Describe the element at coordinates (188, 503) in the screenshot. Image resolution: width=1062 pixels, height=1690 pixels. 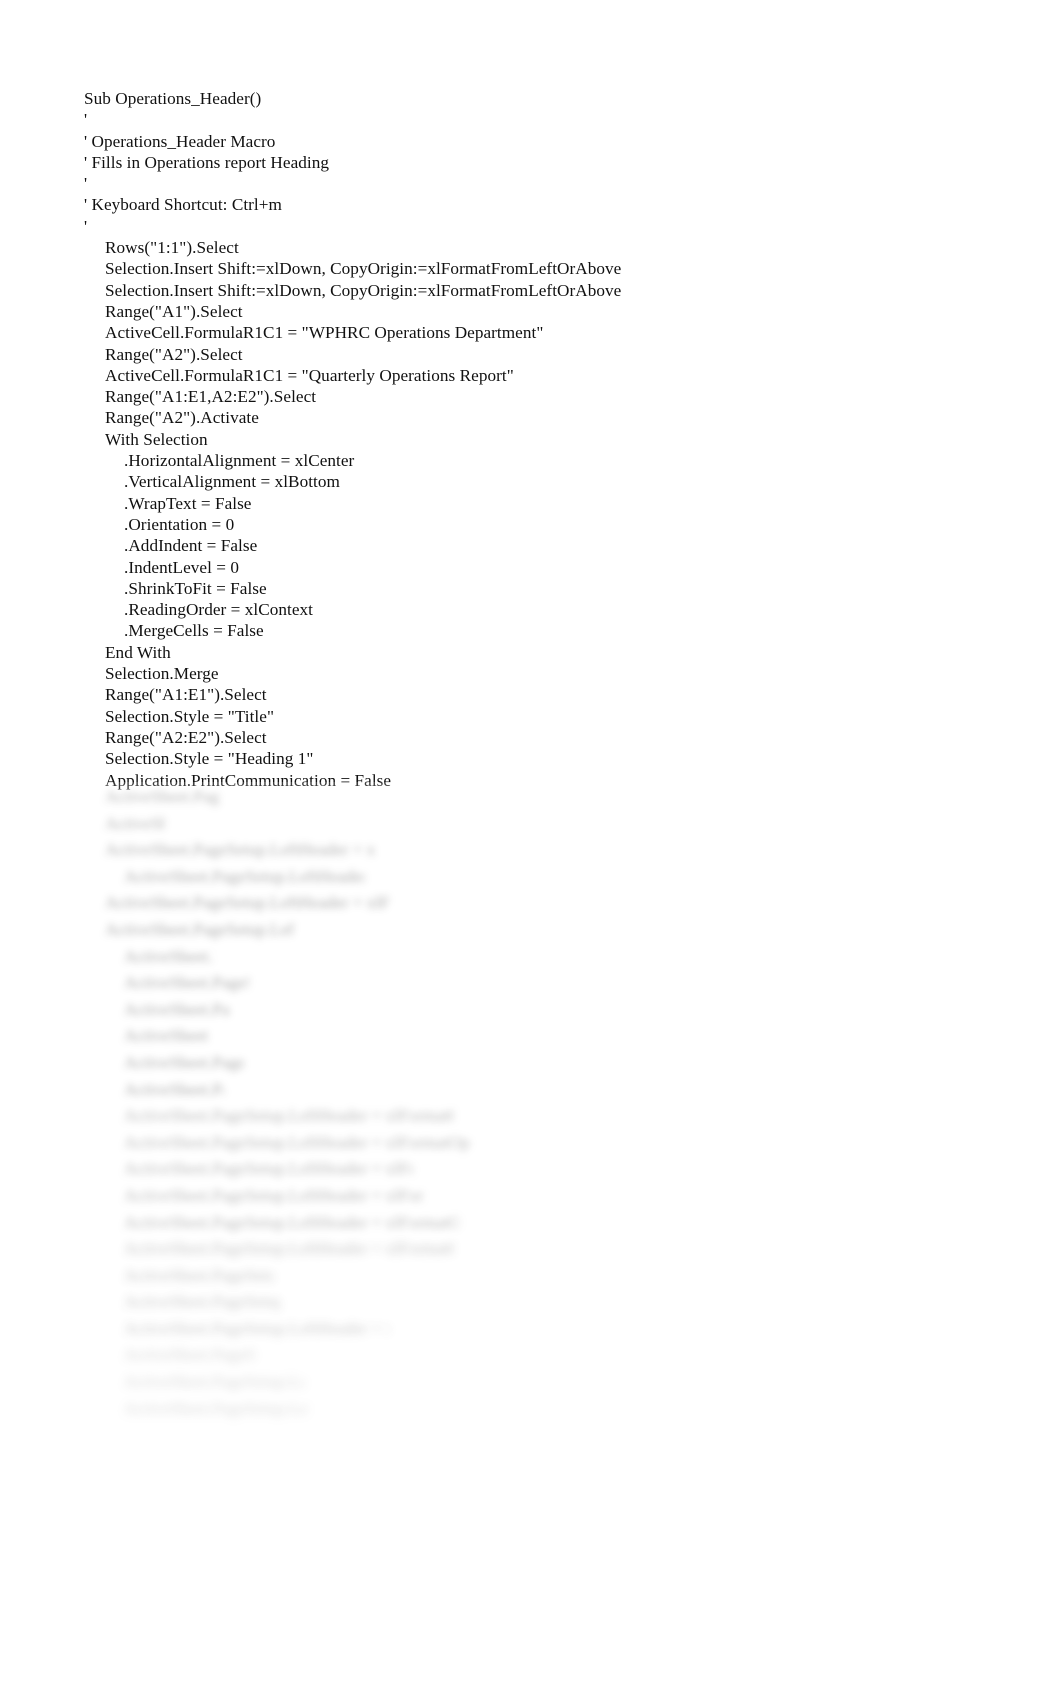
I see `code-line: .WrapText = False` at that location.